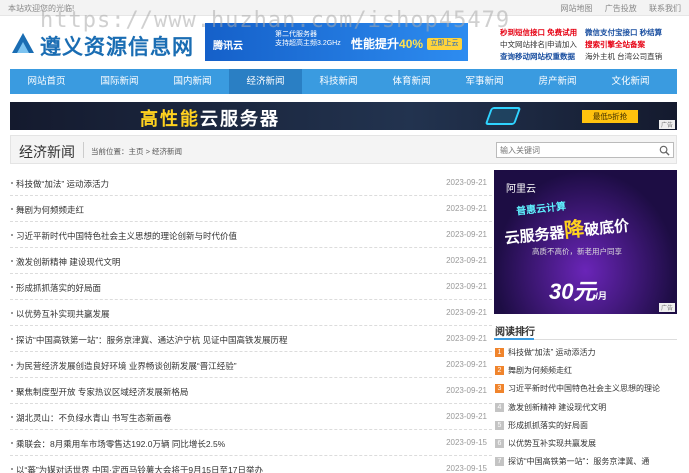  I want to click on nav-item-economy: 经济新闻, so click(265, 81).